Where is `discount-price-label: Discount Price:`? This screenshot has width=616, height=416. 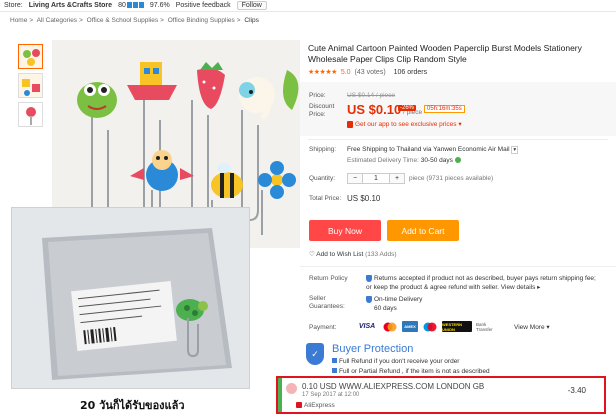 discount-price-label: Discount Price: is located at coordinates (322, 110).